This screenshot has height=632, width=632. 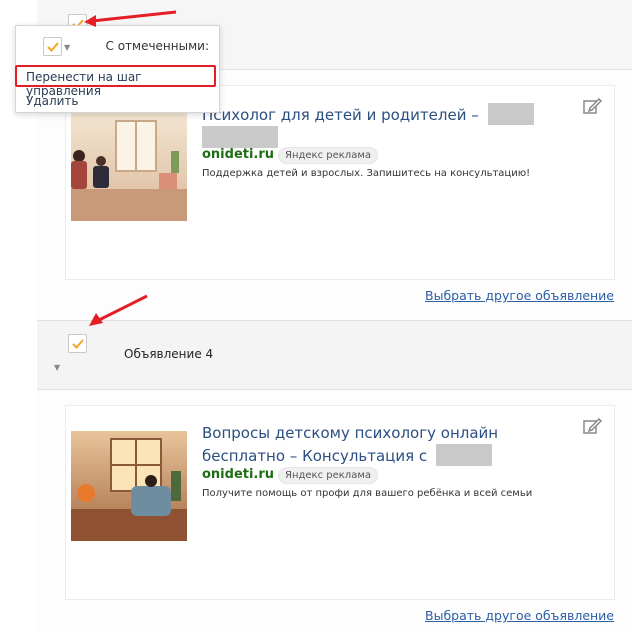 I want to click on ad-title-text: Психолог для детей и родителей –, so click(x=340, y=115).